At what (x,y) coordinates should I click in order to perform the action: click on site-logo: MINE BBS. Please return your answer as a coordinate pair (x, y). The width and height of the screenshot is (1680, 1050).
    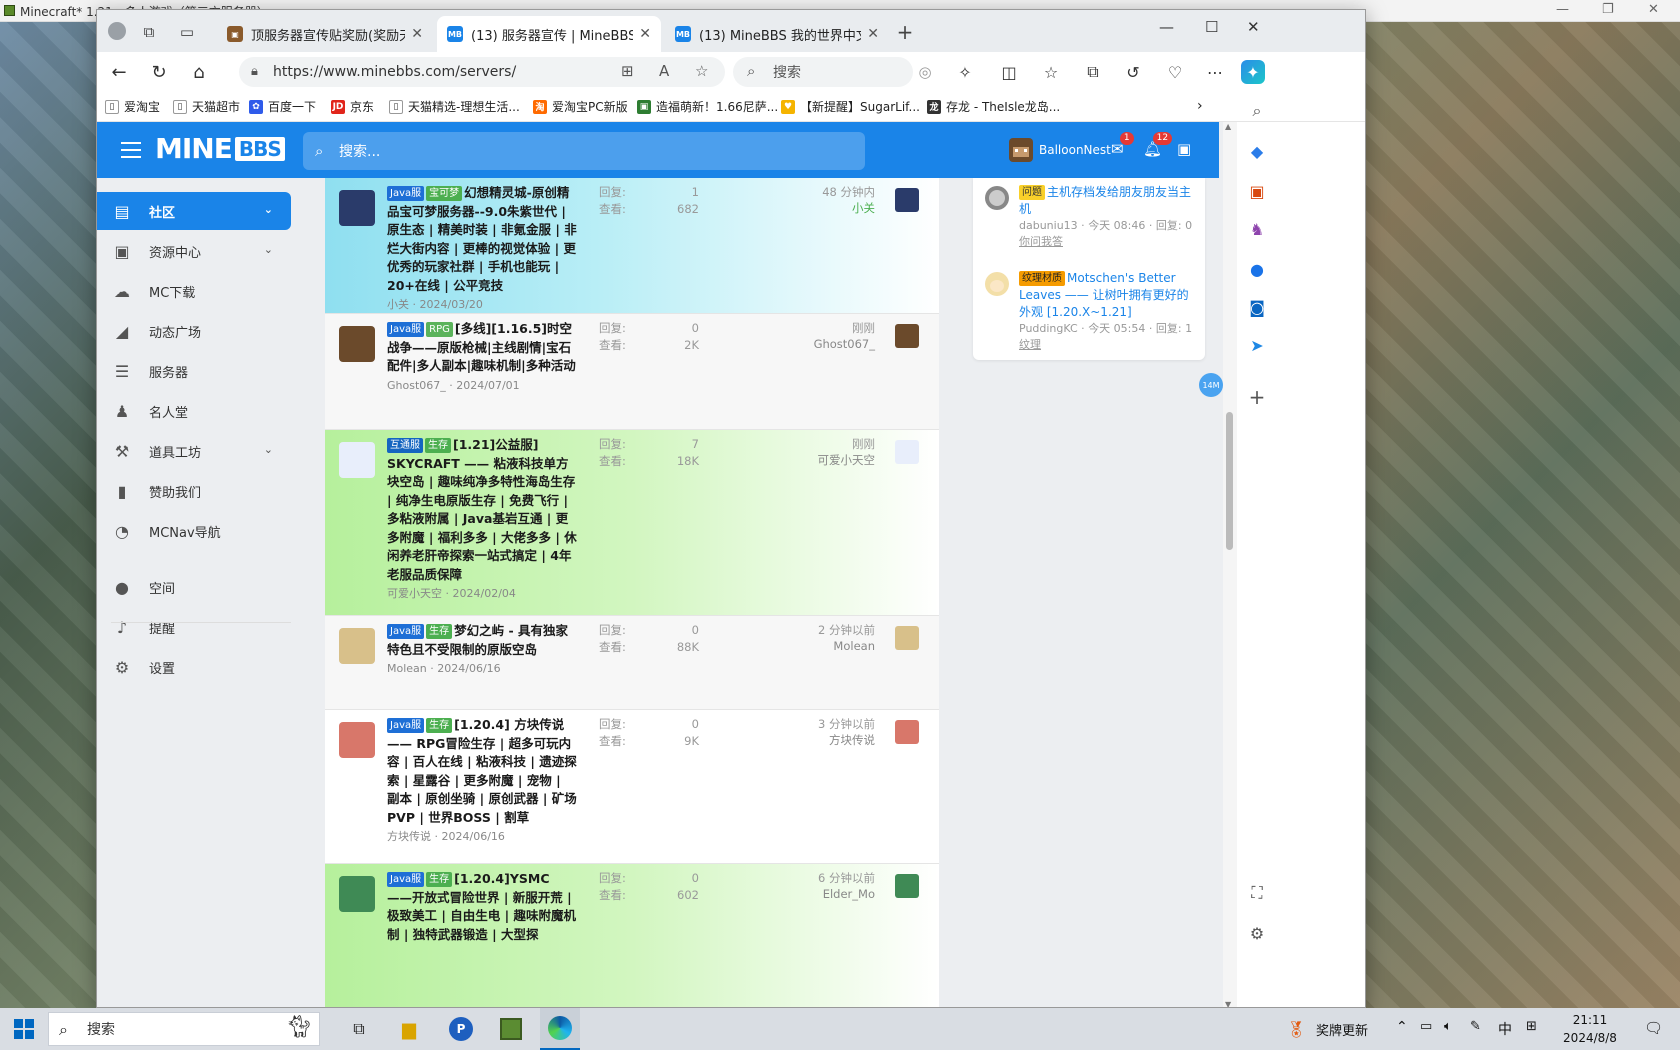
    Looking at the image, I should click on (220, 148).